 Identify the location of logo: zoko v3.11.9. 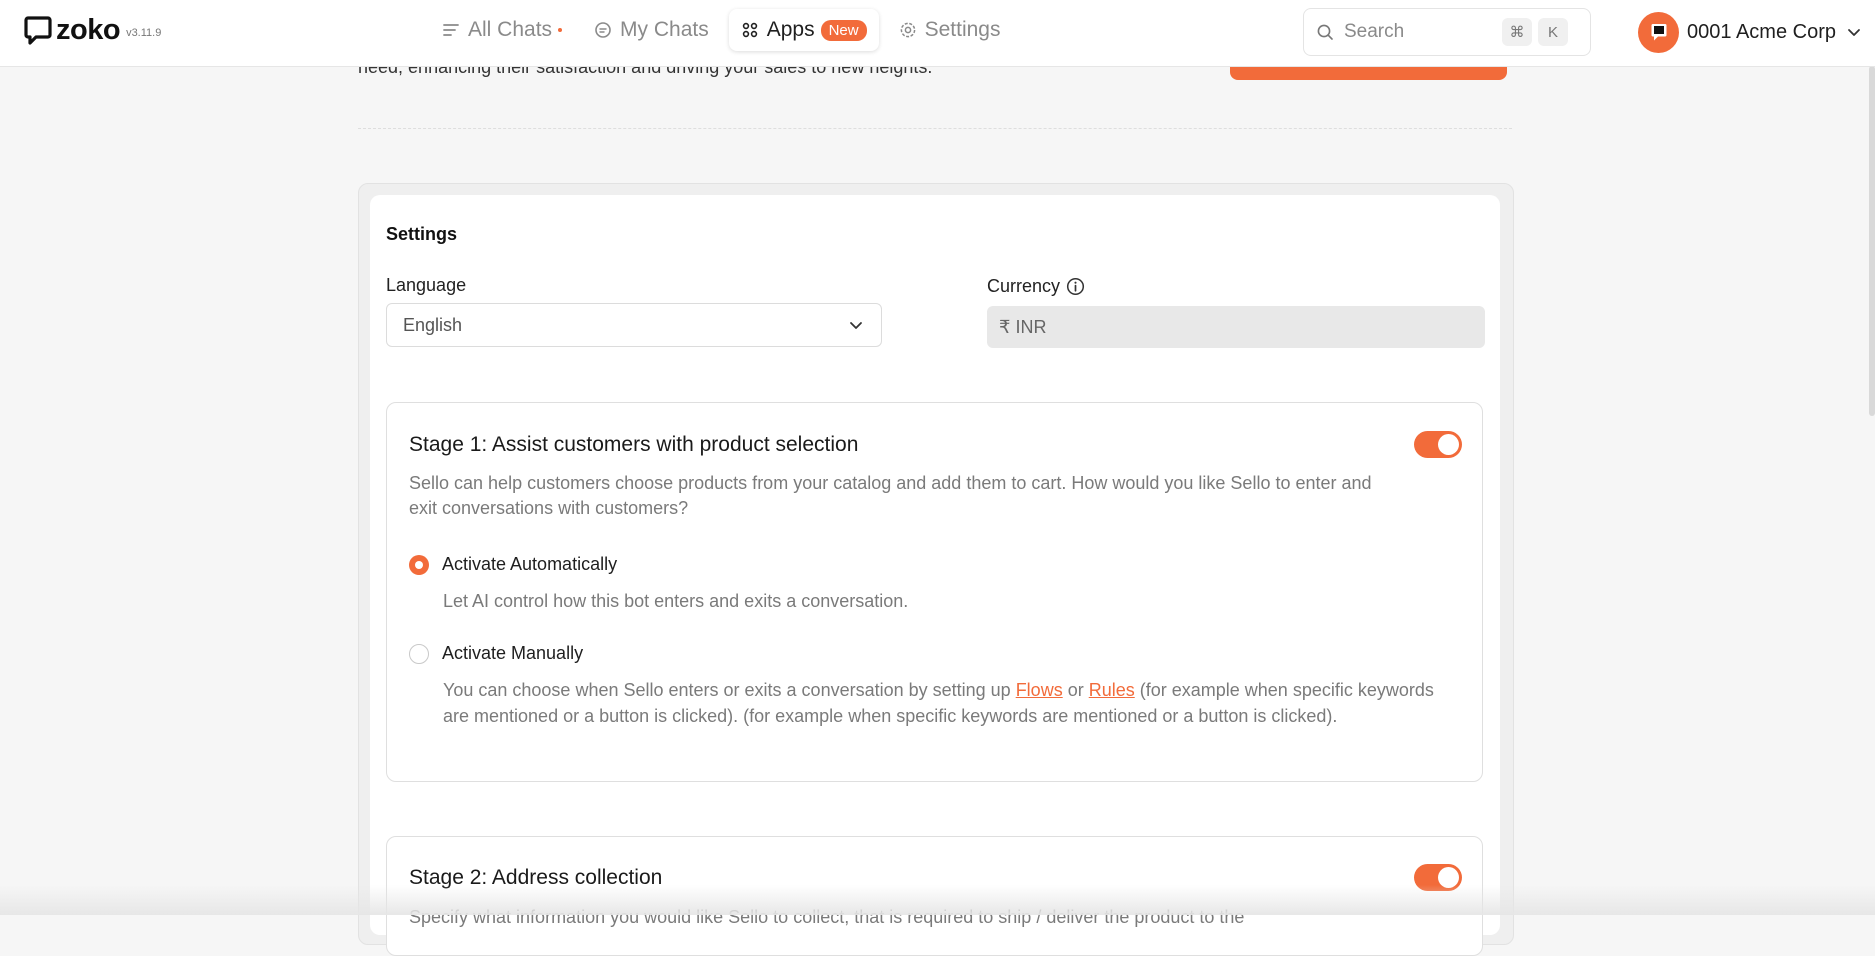
(92, 30).